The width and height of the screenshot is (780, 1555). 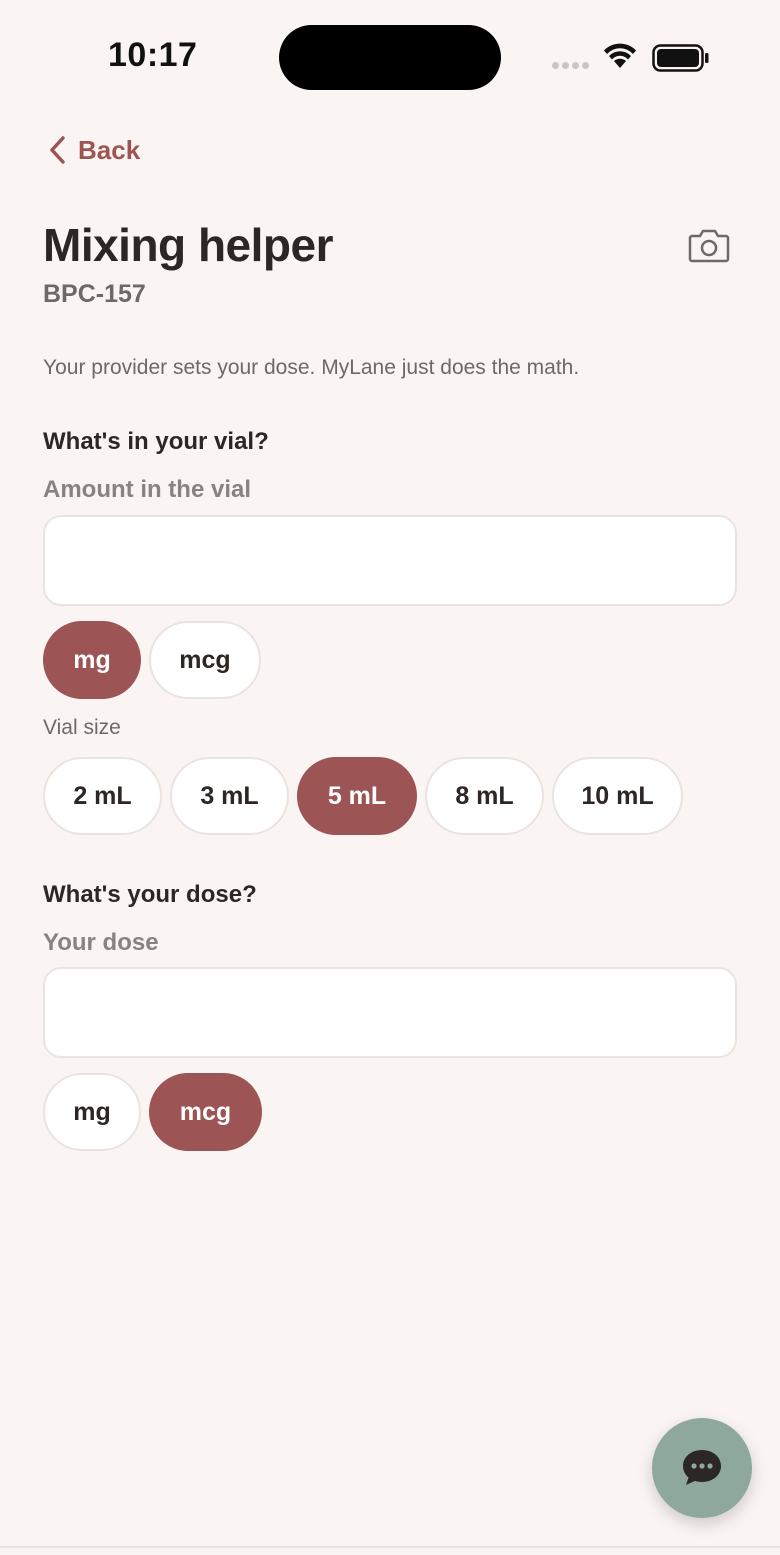 What do you see at coordinates (82, 727) in the screenshot?
I see `vial-size-label: Vial size` at bounding box center [82, 727].